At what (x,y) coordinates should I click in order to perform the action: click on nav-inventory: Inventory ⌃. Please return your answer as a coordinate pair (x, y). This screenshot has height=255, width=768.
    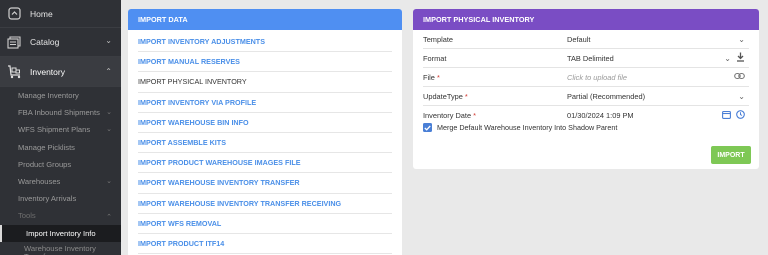
    Looking at the image, I should click on (60, 72).